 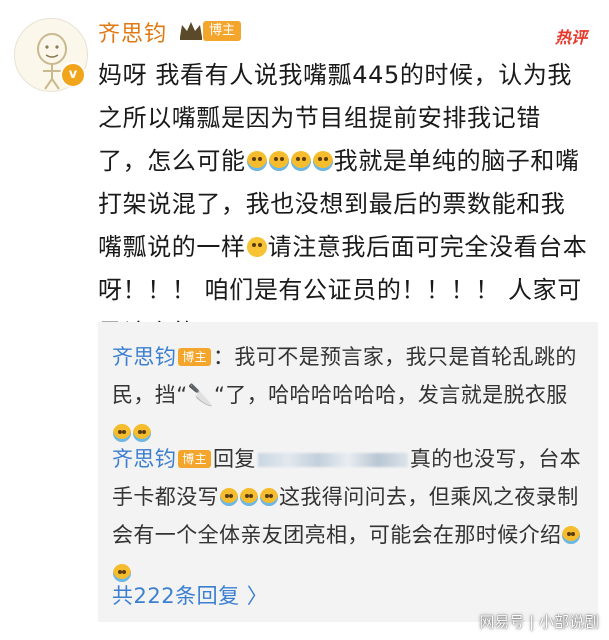 I want to click on verified-badge-icon: v, so click(x=73, y=75).